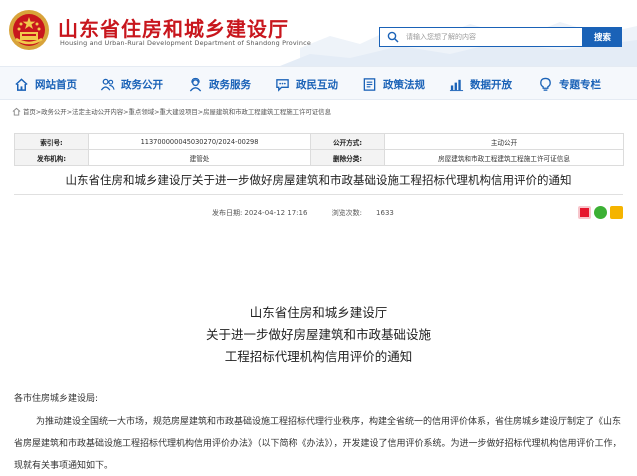 The image size is (637, 476). Describe the element at coordinates (491, 84) in the screenshot. I see `nav-label: 数据开放` at that location.